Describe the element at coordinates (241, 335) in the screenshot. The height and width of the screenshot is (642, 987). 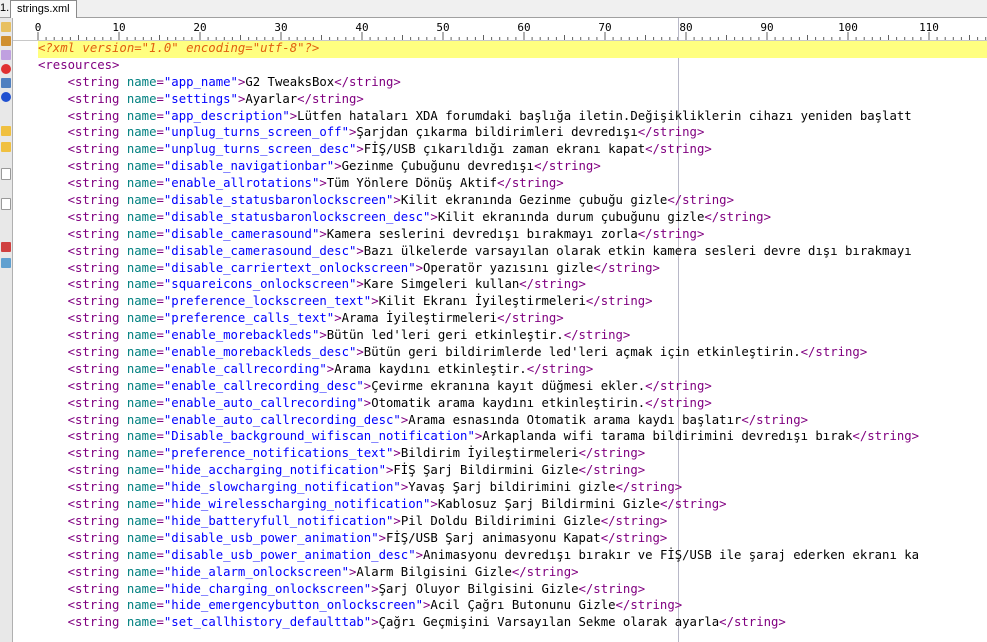
I see `name-value: "enable_morebackleds"` at that location.